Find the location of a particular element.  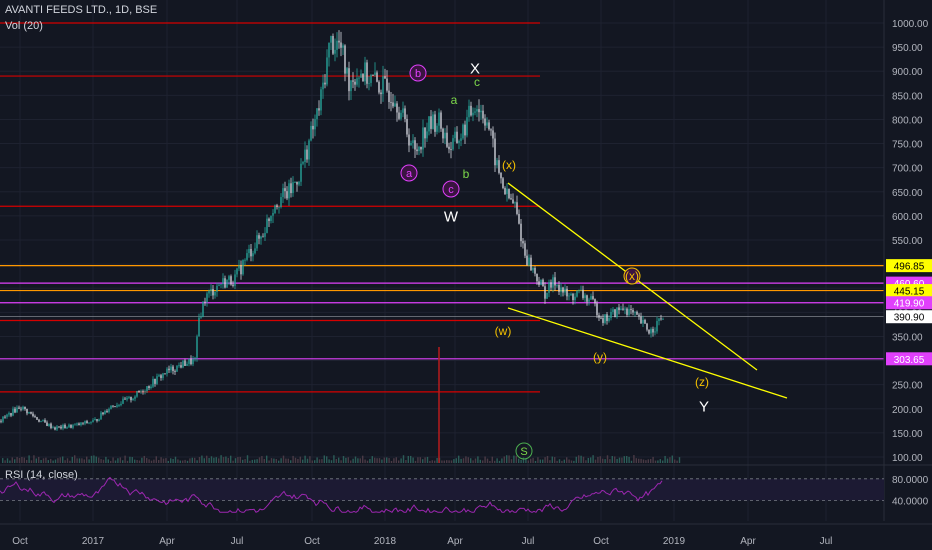

time-tick-label: Jul is located at coordinates (237, 541).